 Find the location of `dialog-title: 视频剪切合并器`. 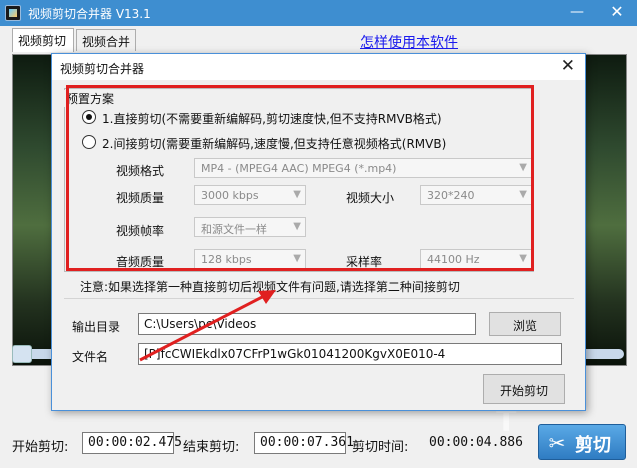

dialog-title: 视频剪切合并器 is located at coordinates (102, 69).